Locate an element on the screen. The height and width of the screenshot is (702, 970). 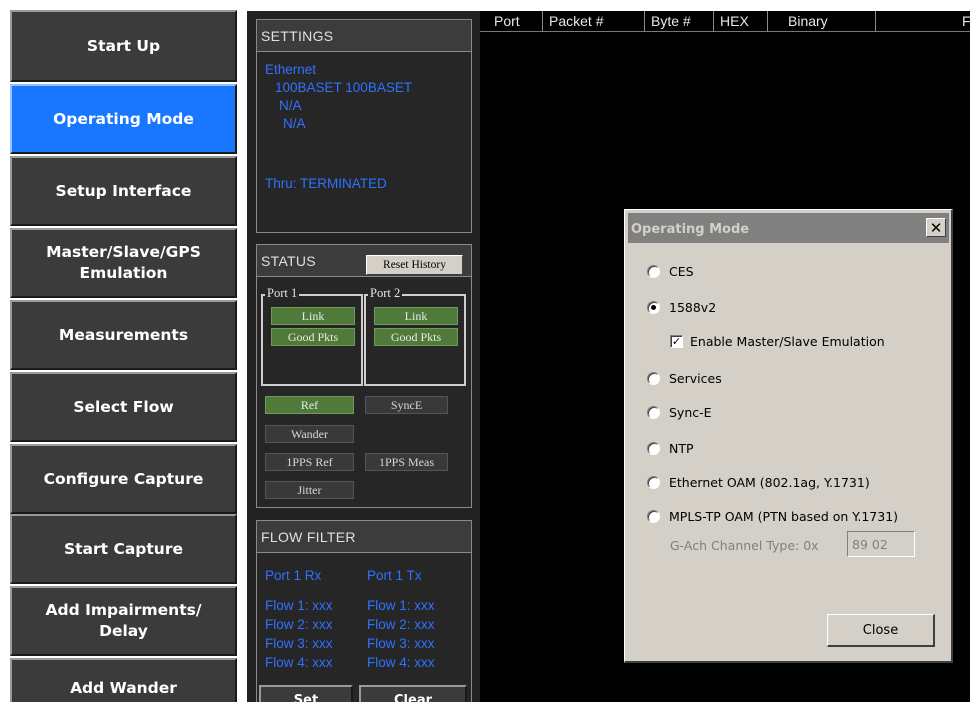
flow-tx-item: Flow 3: xxx is located at coordinates (401, 643).